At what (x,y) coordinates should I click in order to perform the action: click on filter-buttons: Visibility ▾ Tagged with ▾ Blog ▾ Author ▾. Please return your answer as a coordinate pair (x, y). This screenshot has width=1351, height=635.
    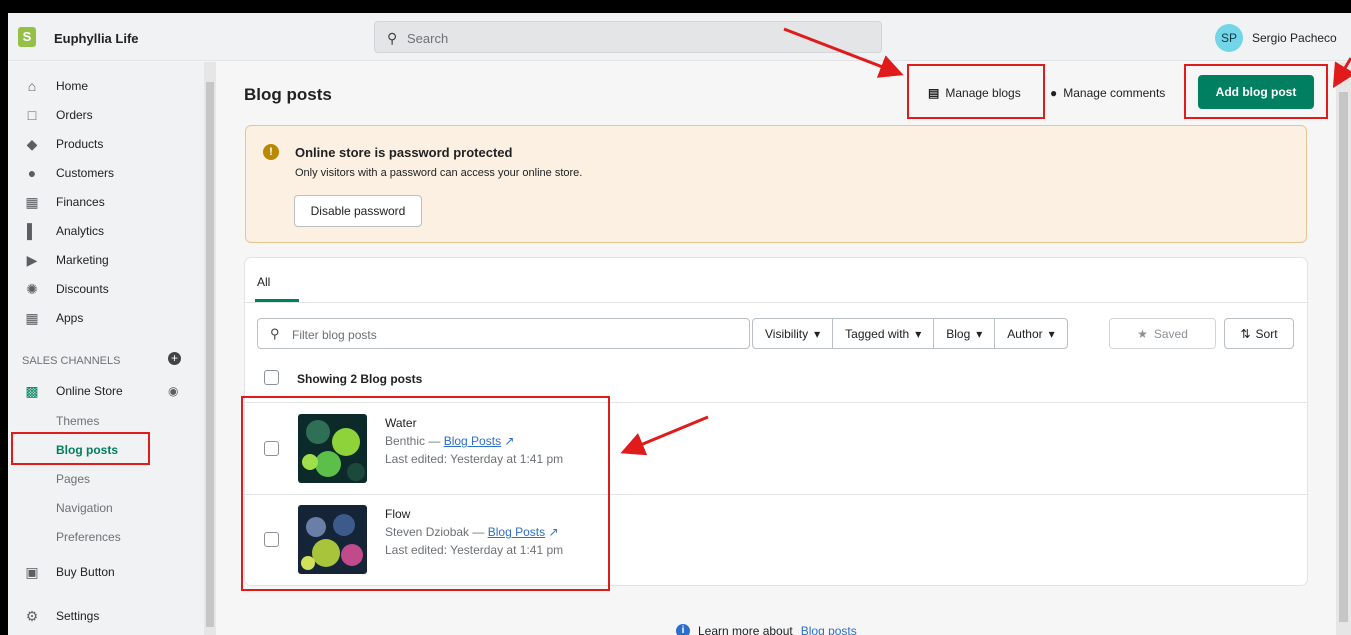
    Looking at the image, I should click on (910, 333).